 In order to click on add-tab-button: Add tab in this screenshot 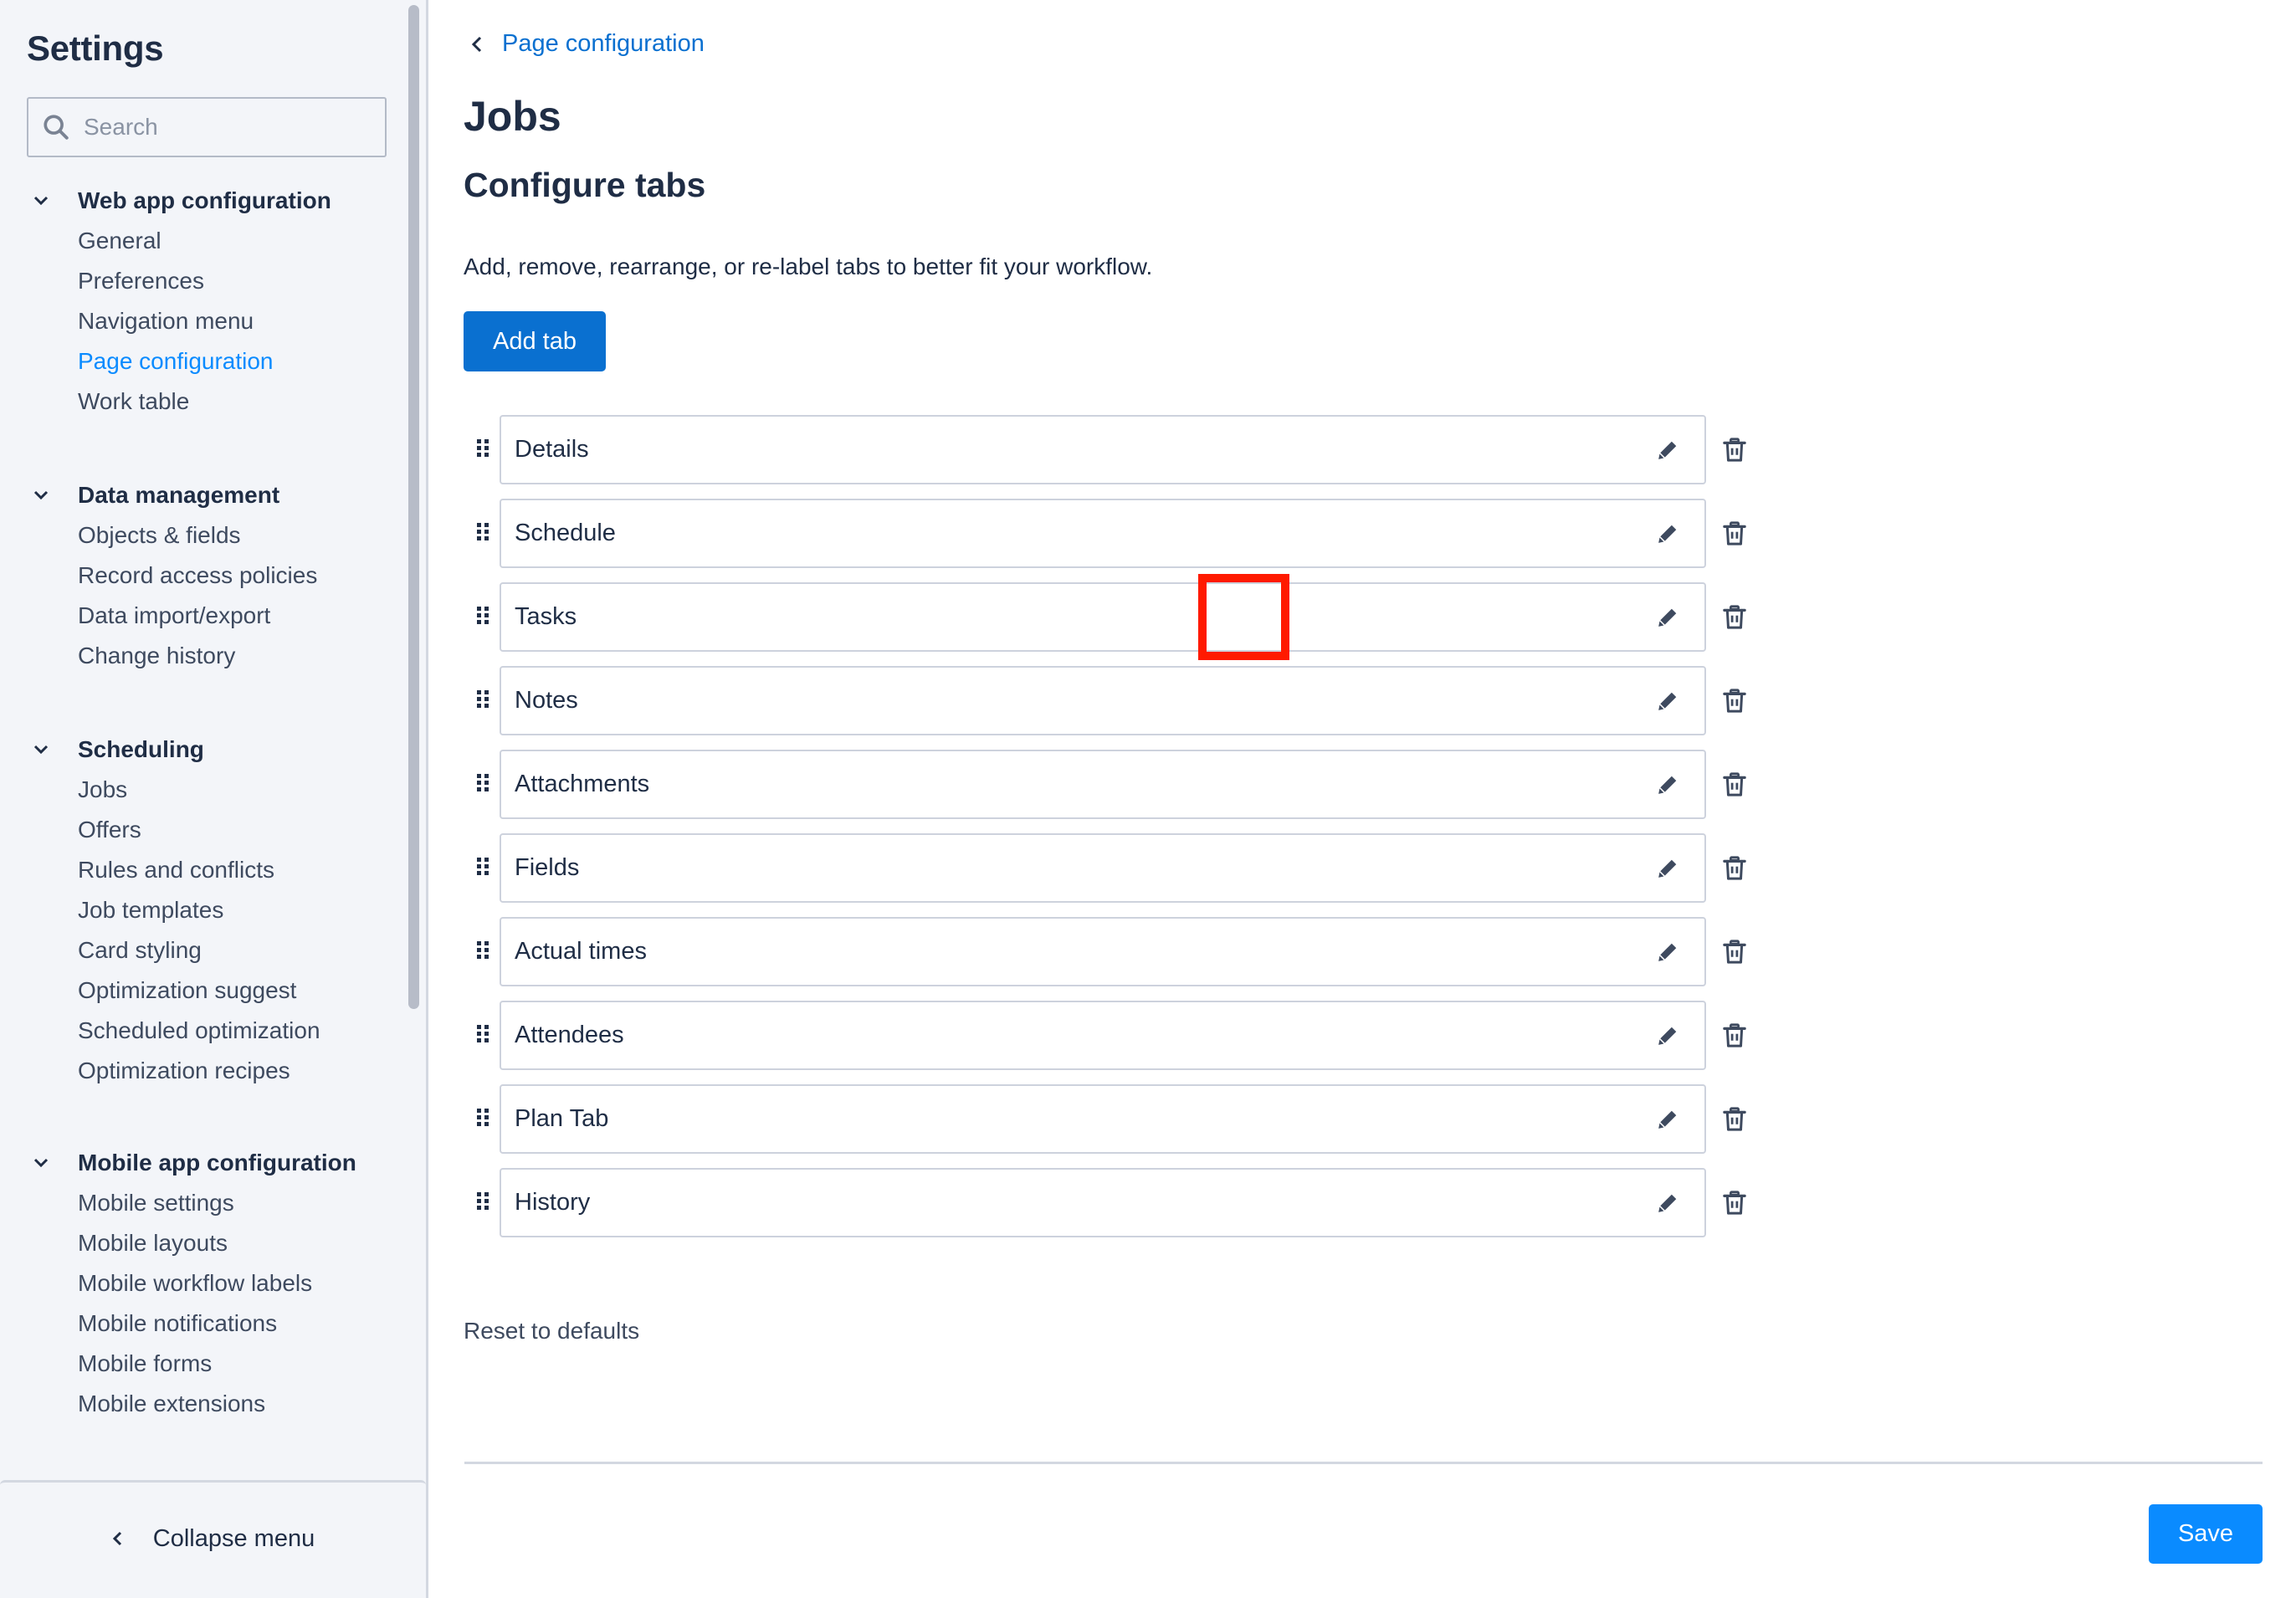, I will do `click(535, 341)`.